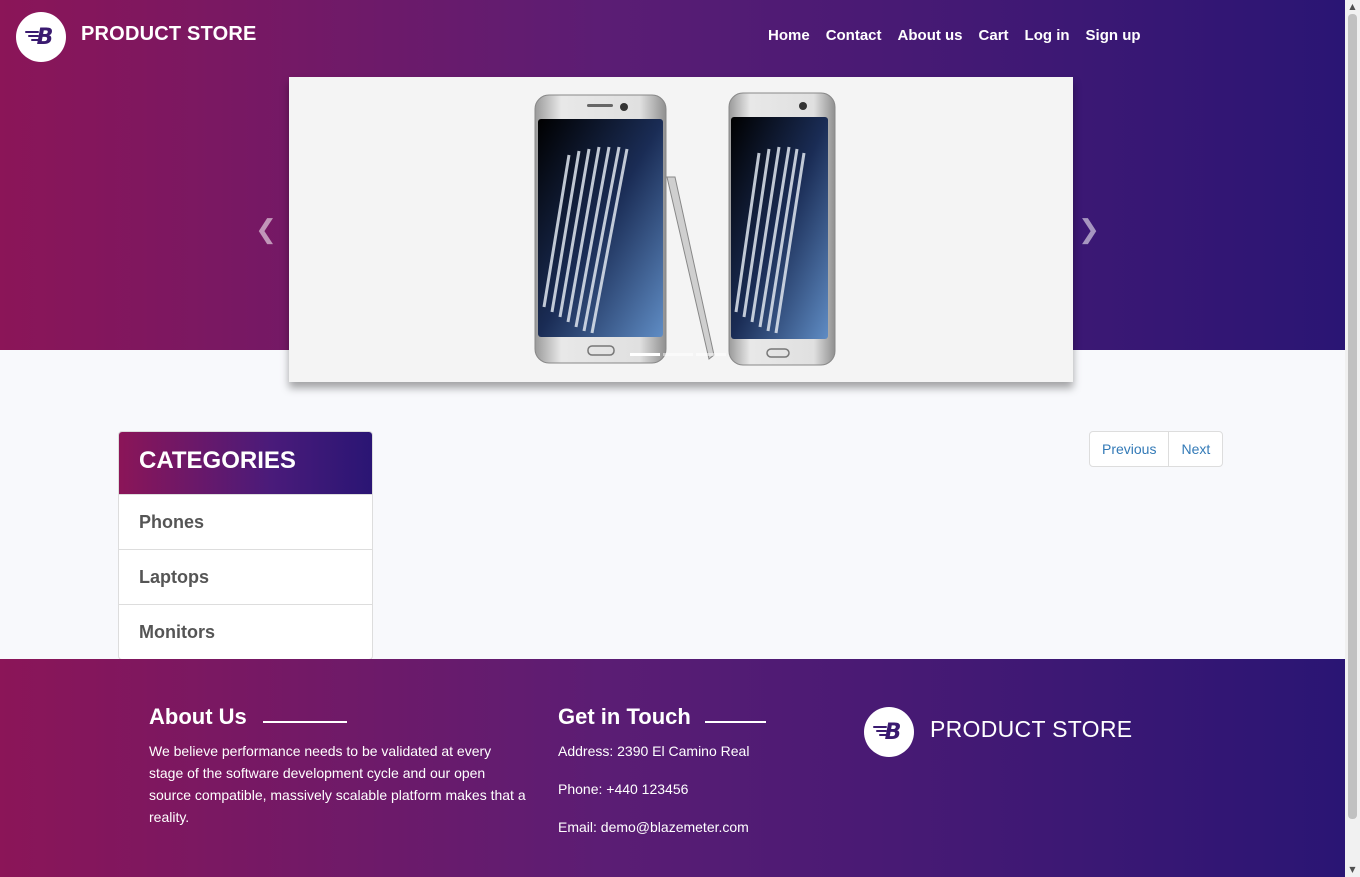  I want to click on nav-sign-up: Sign up, so click(1113, 35).